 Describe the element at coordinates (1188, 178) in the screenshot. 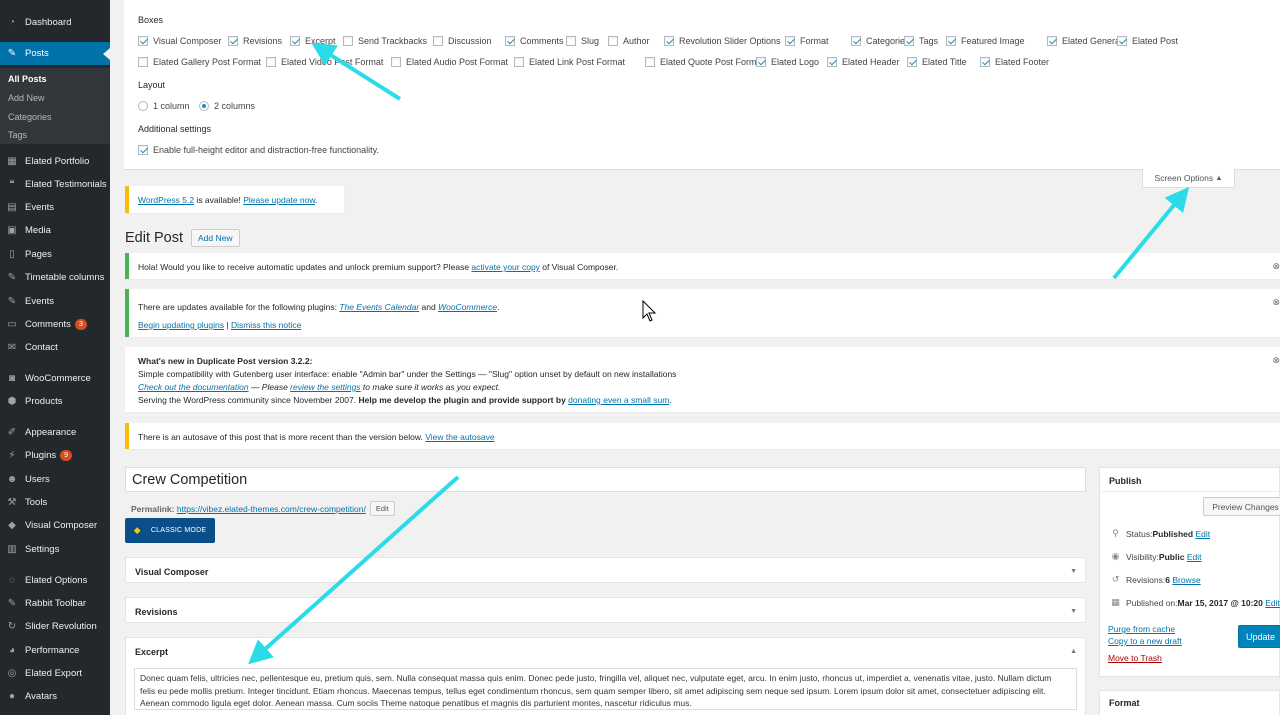

I see `screen-options-toggle: Screen Options ▲` at that location.